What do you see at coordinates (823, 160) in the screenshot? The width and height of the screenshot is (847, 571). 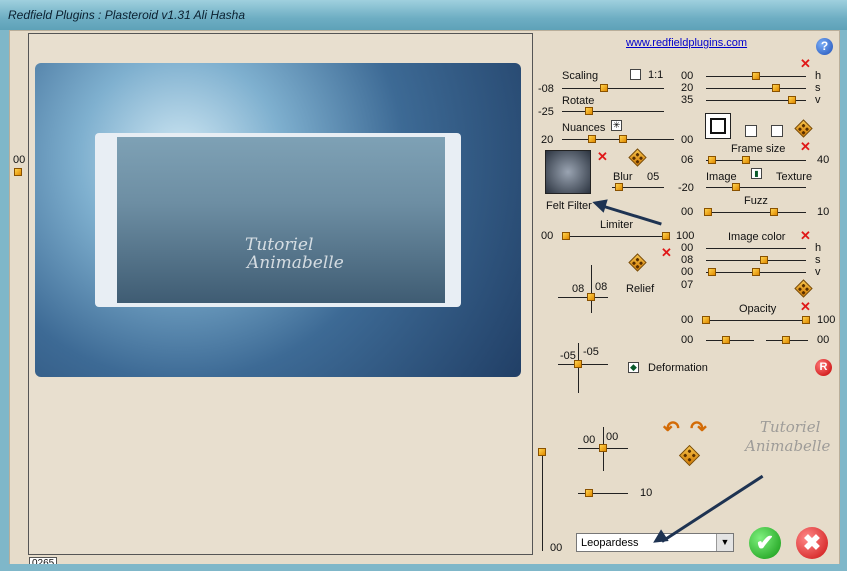 I see `frame-size-max: 40` at bounding box center [823, 160].